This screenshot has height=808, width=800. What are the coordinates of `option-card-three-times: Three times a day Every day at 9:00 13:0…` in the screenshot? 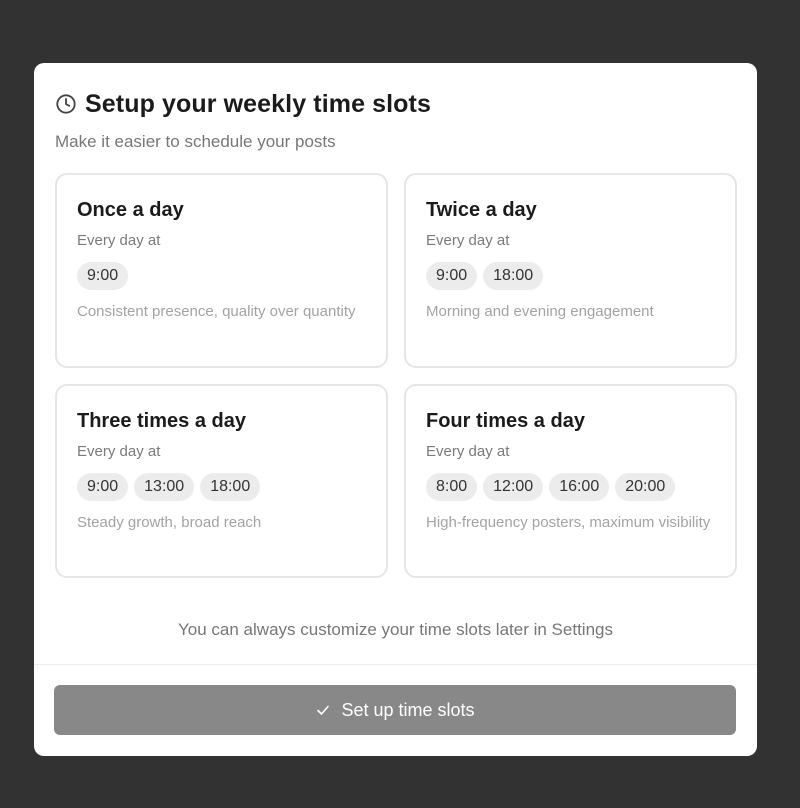 It's located at (221, 481).